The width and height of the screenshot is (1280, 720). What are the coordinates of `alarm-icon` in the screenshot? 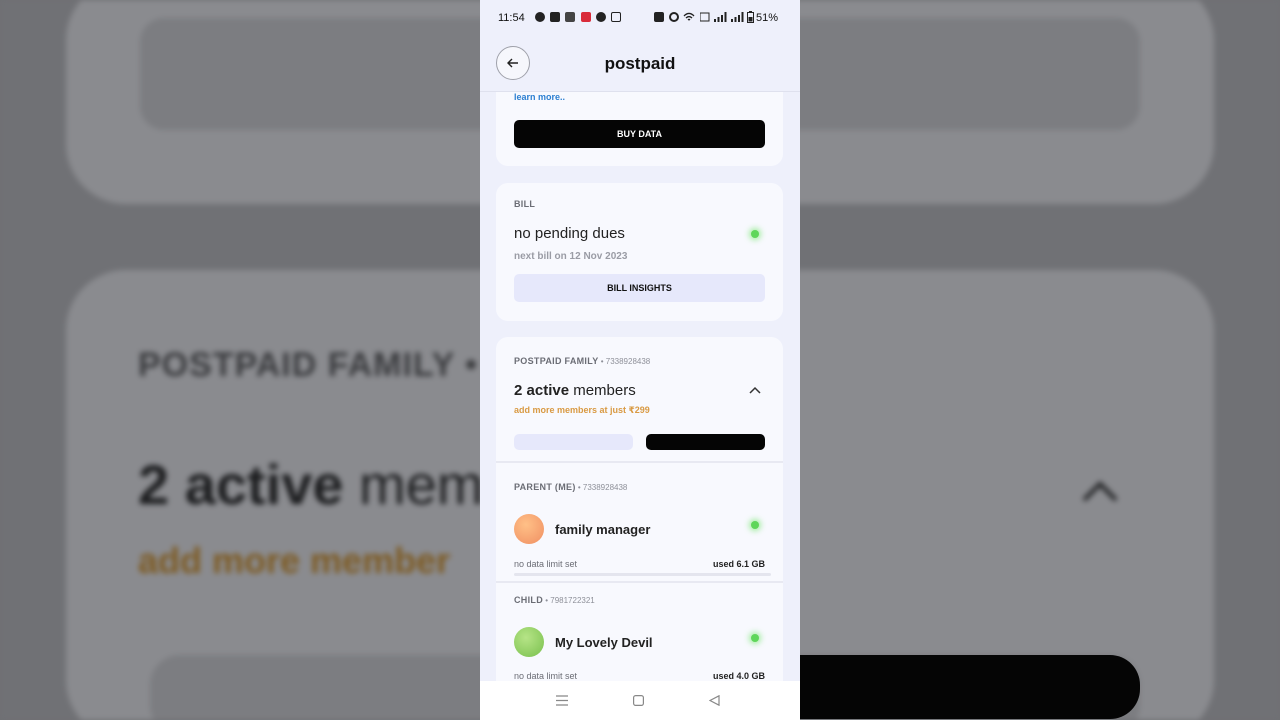 It's located at (674, 17).